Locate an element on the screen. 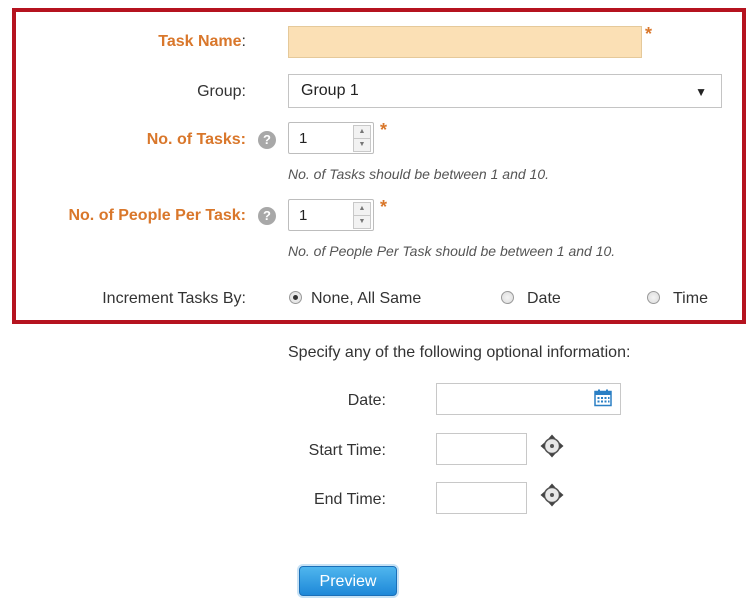  people-per-task-value: 1 is located at coordinates (303, 215).